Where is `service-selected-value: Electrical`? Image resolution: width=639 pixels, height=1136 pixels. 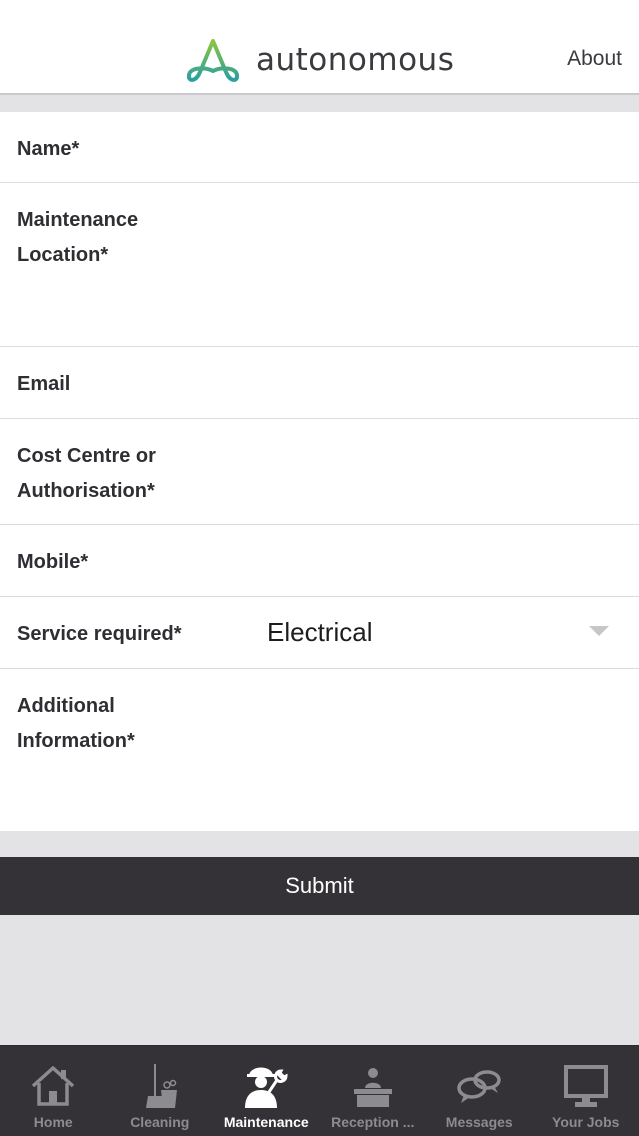 service-selected-value: Electrical is located at coordinates (319, 632).